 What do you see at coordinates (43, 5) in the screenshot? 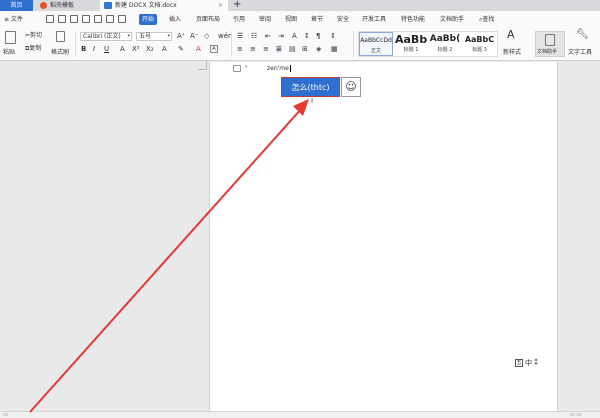
I see `daoke-logo-icon` at bounding box center [43, 5].